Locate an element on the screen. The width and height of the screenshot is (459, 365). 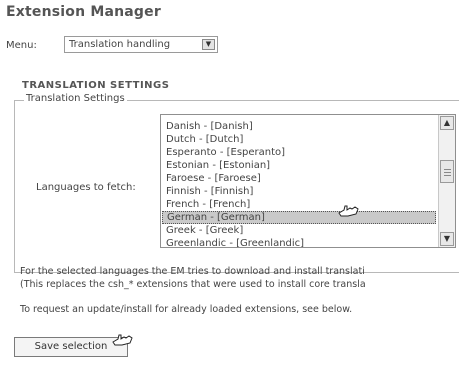
menu-label: Menu: is located at coordinates (21, 45).